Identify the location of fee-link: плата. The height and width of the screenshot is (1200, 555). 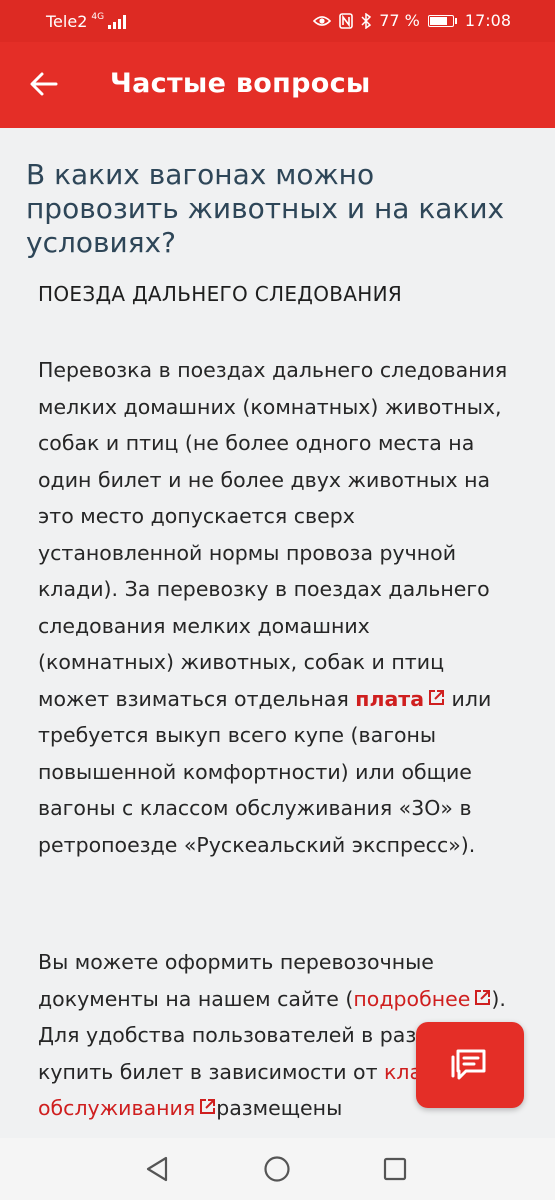
(400, 699).